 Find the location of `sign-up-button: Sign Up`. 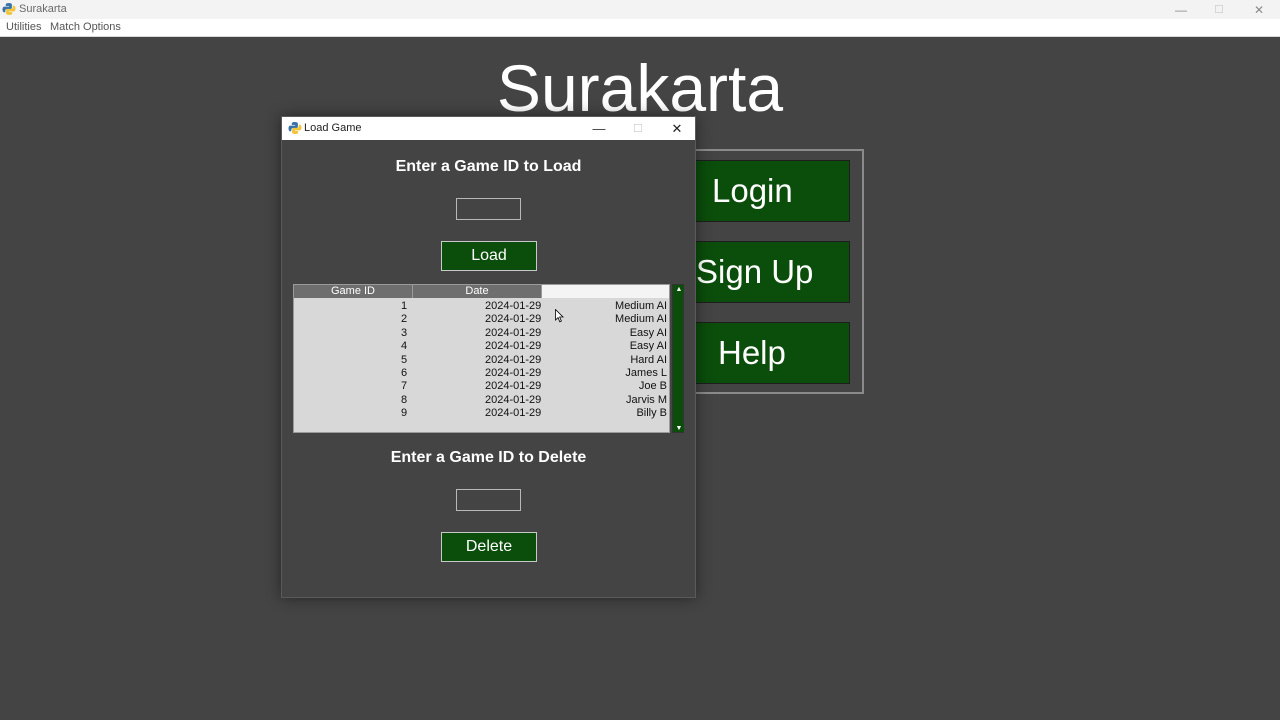

sign-up-button: Sign Up is located at coordinates (771, 272).